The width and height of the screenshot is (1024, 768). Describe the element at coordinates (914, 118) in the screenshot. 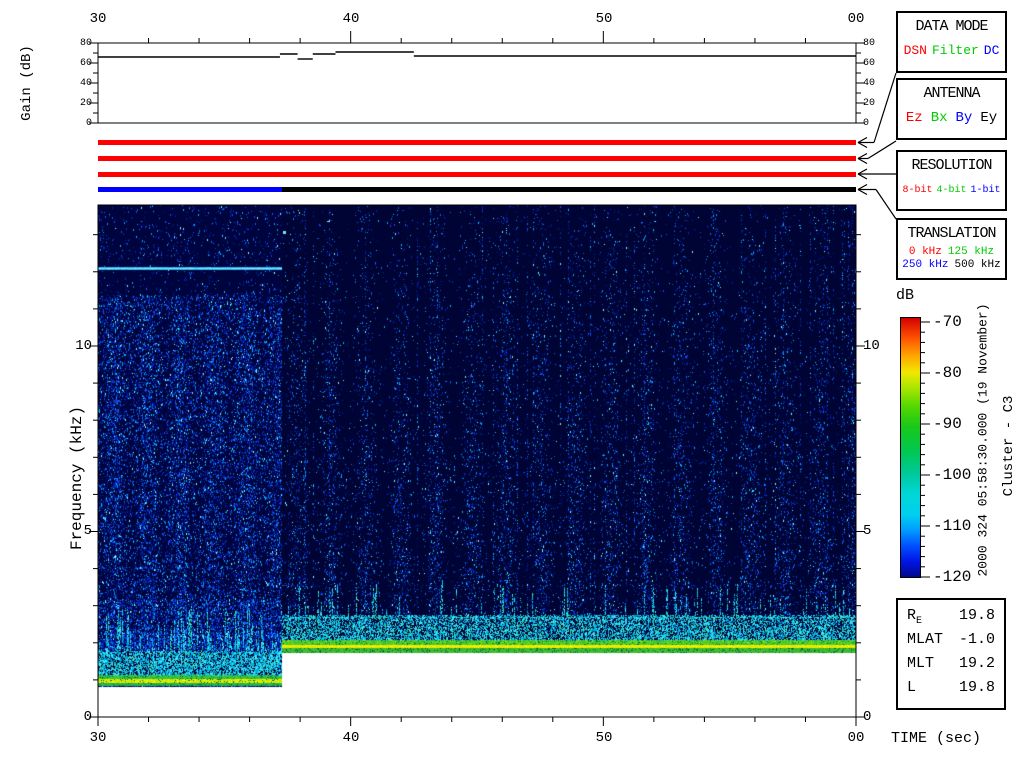

I see `antenna-option-ez: Ez` at that location.